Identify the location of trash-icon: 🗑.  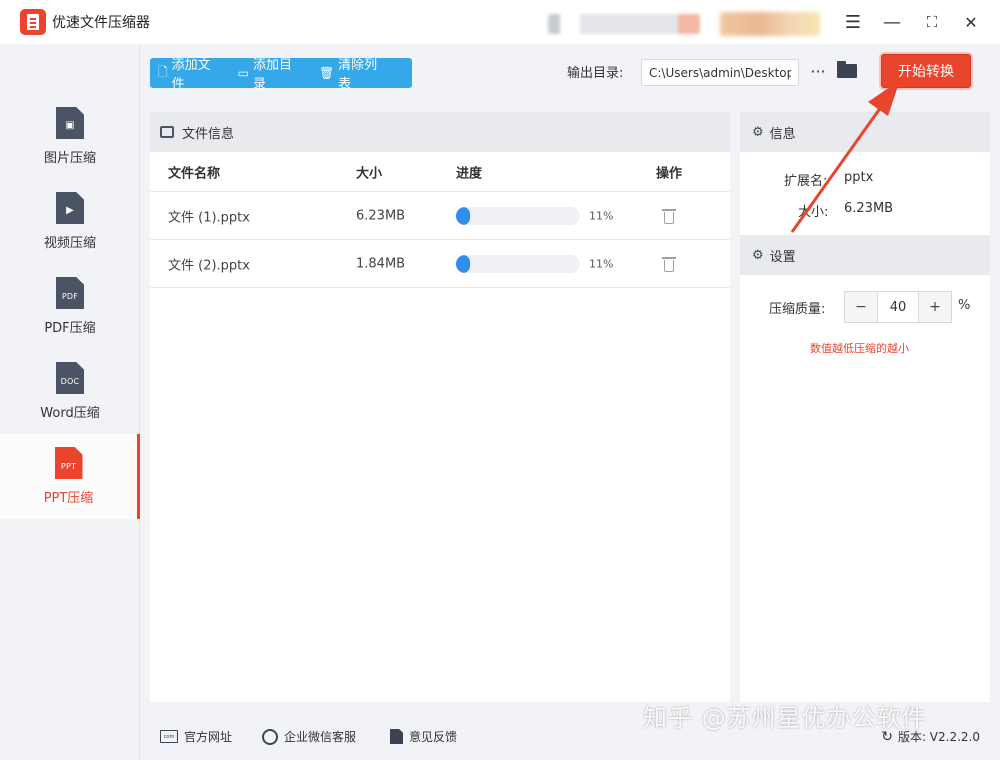
(326, 73).